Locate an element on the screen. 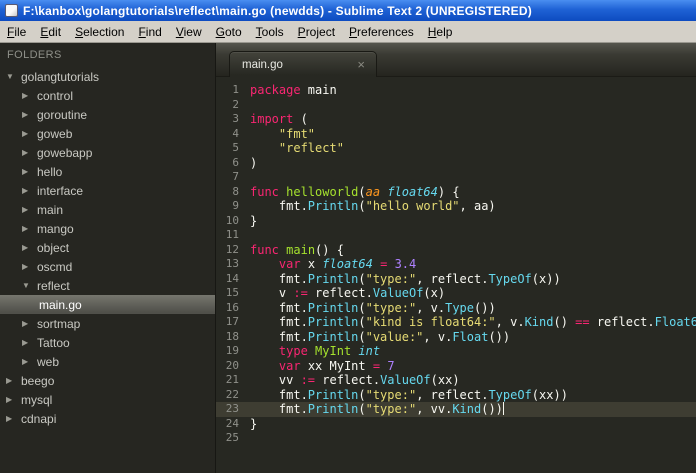 This screenshot has width=696, height=473. sidebar-item-reflect: ▼ reflect is located at coordinates (107, 285).